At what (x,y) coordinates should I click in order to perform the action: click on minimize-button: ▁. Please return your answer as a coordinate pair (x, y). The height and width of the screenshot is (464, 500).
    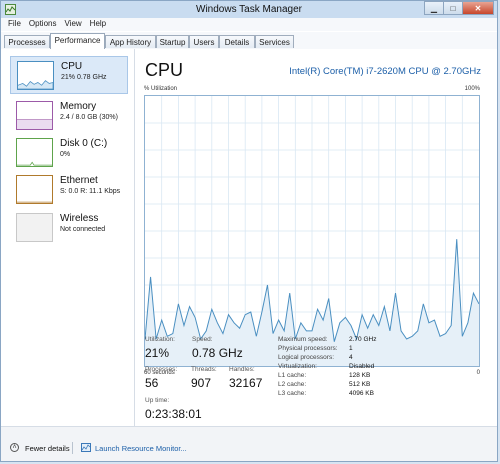
    Looking at the image, I should click on (434, 8).